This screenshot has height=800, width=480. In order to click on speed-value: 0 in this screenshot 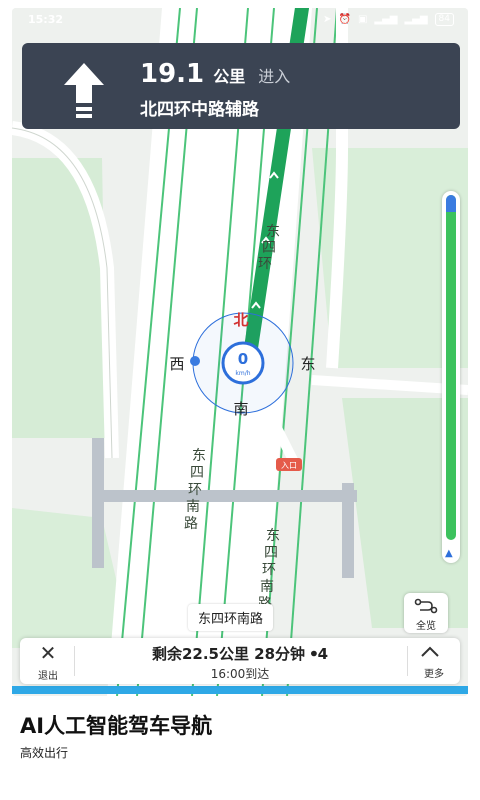, I will do `click(243, 359)`.